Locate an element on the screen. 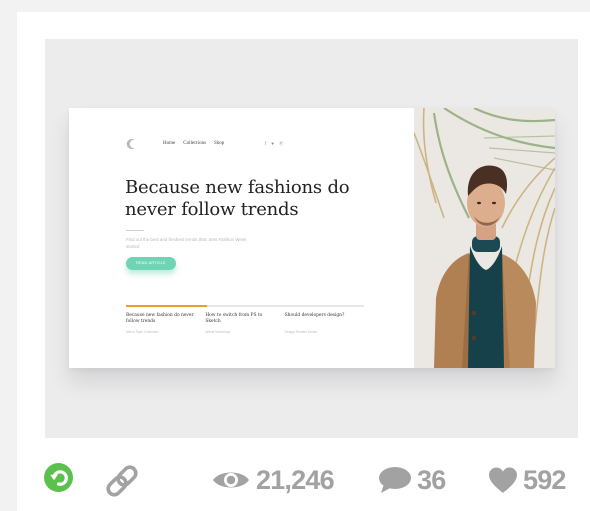 This screenshot has height=511, width=590. article-meta: Men's Style Collection is located at coordinates (142, 332).